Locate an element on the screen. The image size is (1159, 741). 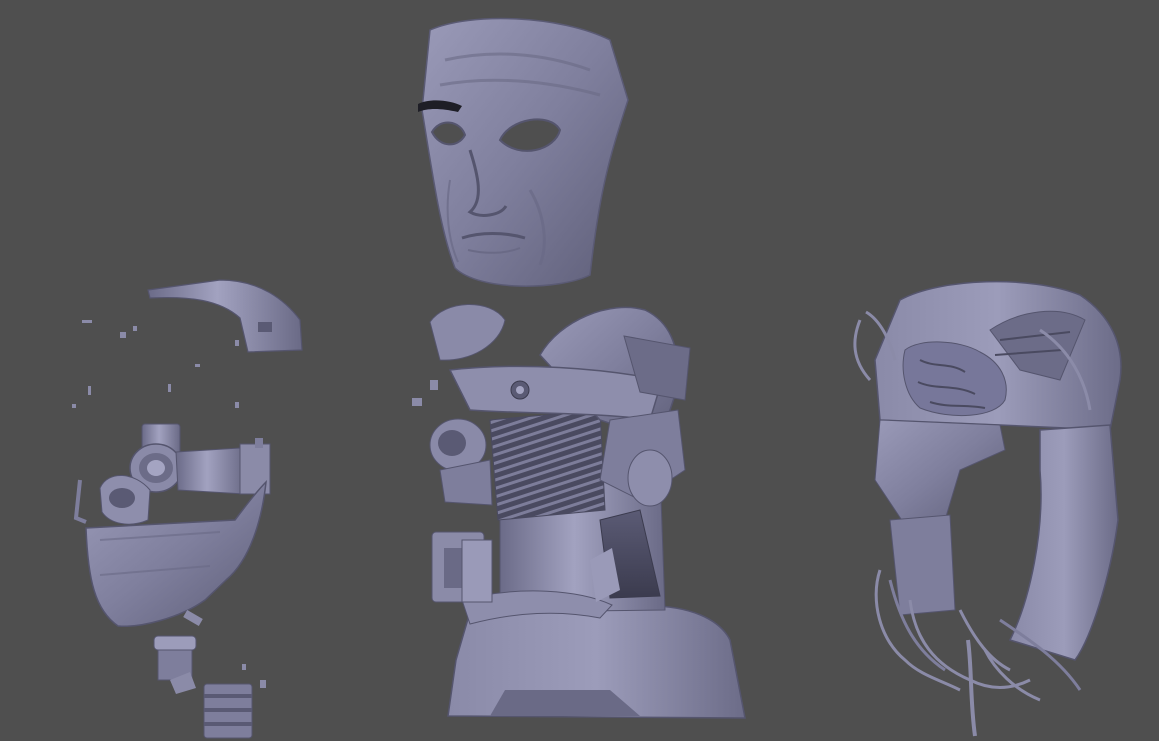
face-mask-model is located at coordinates (523, 152).